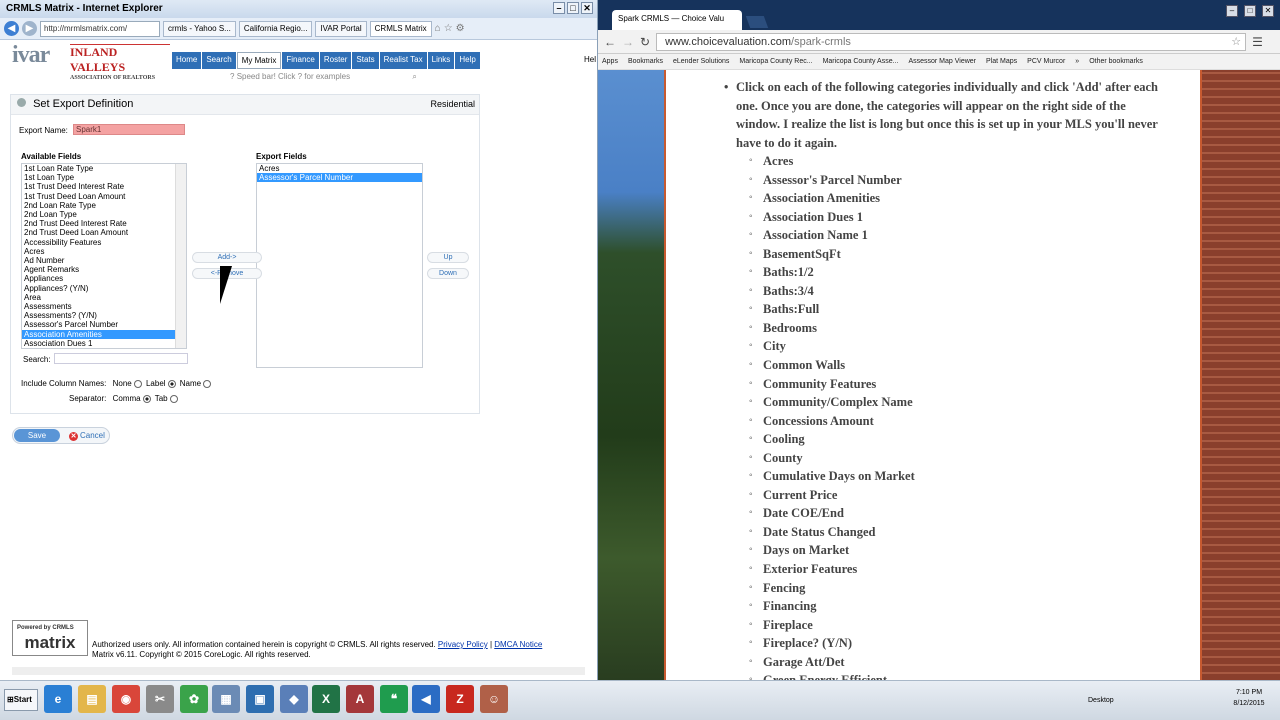 The height and width of the screenshot is (720, 1280). What do you see at coordinates (1249, 698) in the screenshot?
I see `system-clock: 7:10 PM 8/12/2015` at bounding box center [1249, 698].